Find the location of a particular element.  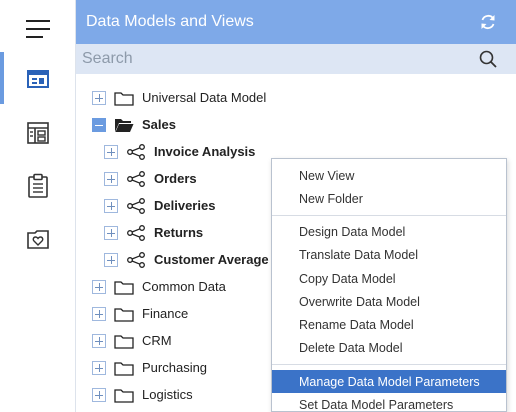

search-input is located at coordinates (272, 59).